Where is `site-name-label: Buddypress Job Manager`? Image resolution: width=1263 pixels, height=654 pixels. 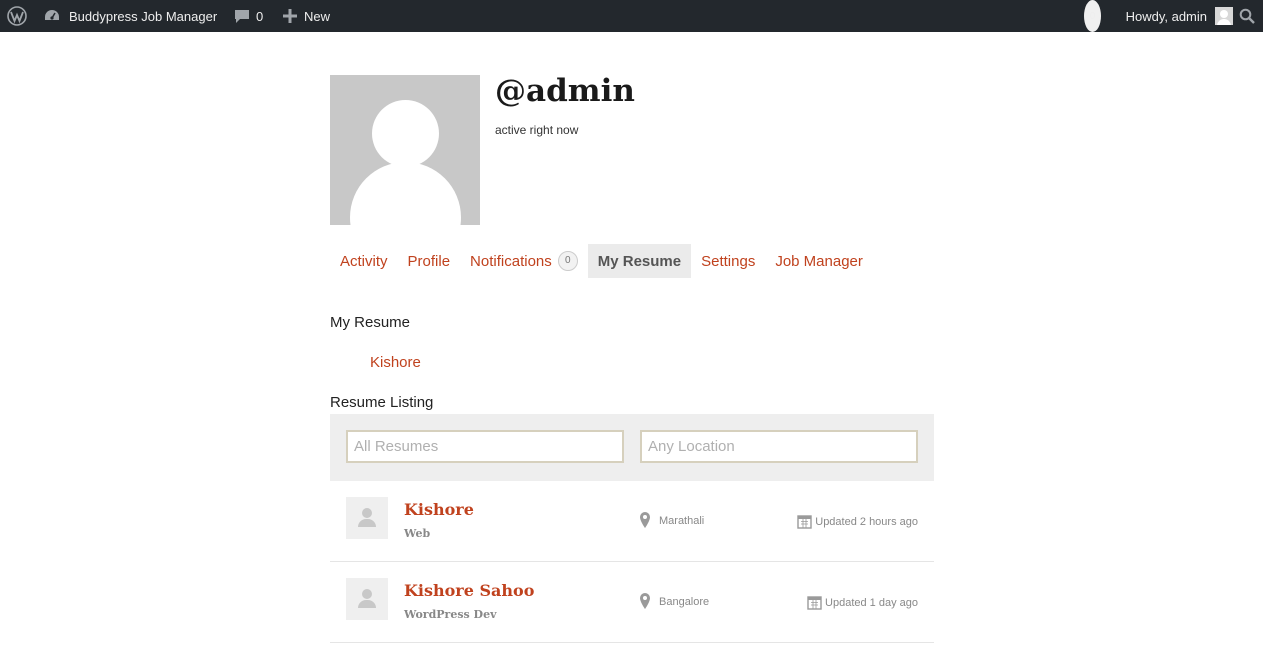 site-name-label: Buddypress Job Manager is located at coordinates (143, 16).